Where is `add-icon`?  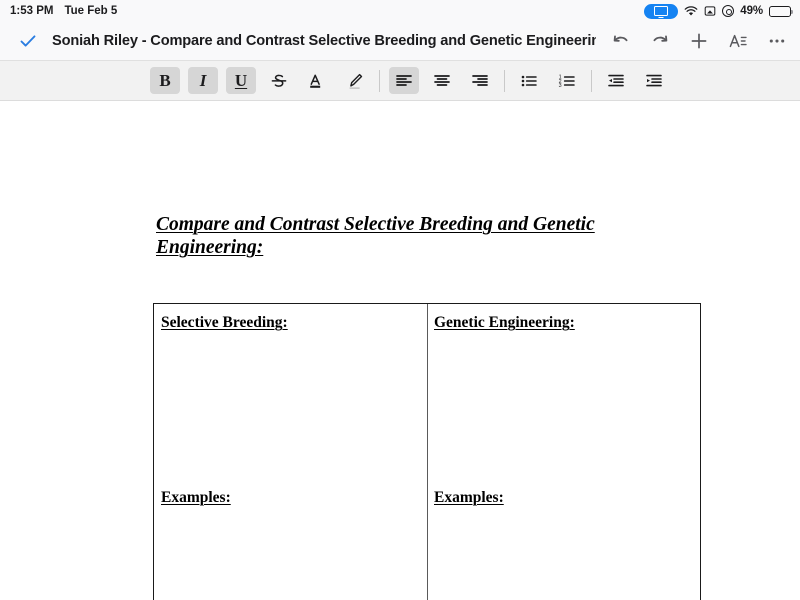 add-icon is located at coordinates (699, 41).